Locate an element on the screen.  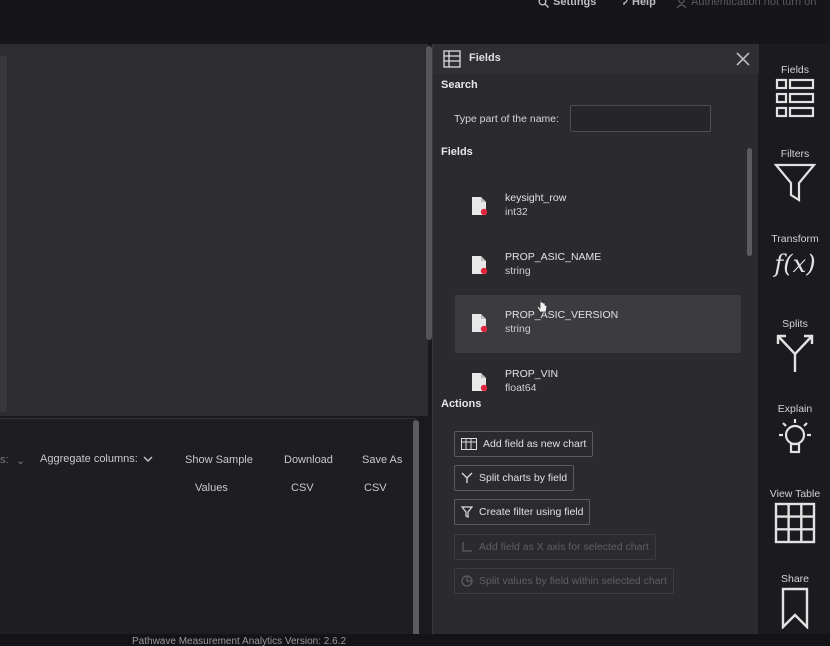
field-name: PROP_ASIC_NAME is located at coordinates (553, 257).